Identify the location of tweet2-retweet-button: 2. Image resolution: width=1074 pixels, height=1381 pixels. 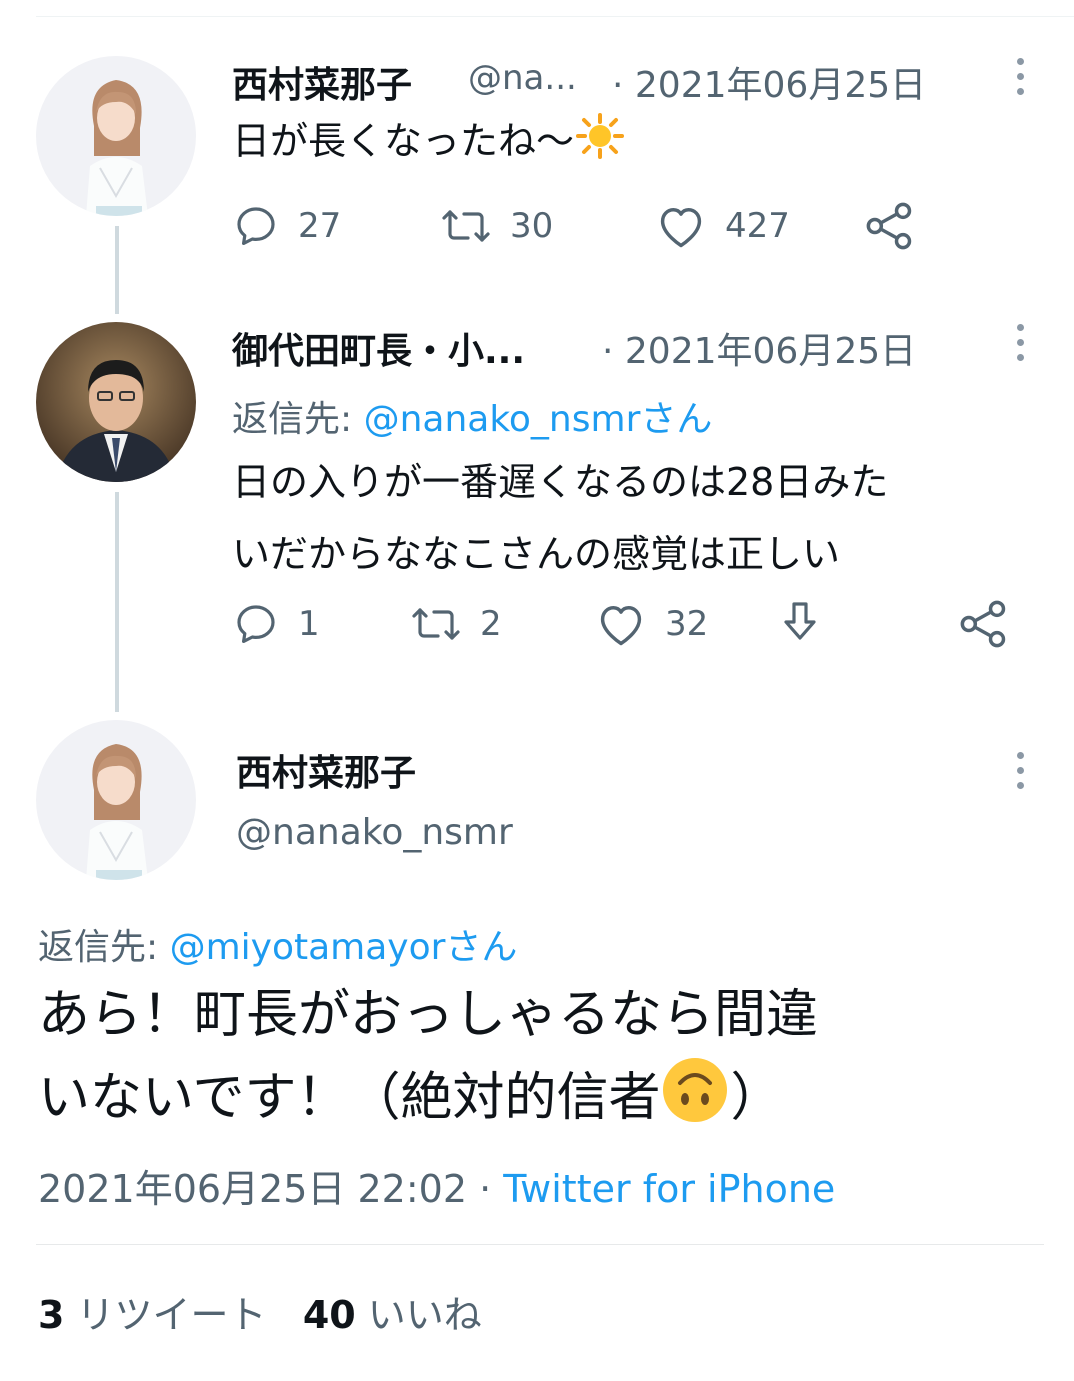
(456, 624).